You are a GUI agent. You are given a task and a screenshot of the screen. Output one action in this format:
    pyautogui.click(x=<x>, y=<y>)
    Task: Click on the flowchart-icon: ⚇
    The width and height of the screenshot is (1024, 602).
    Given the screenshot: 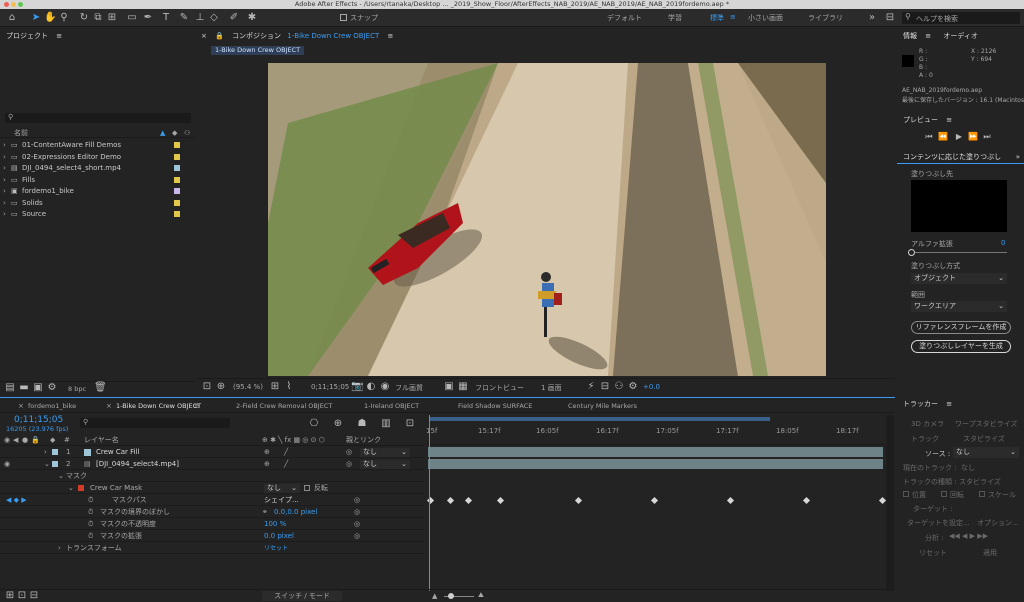 What is the action you would take?
    pyautogui.click(x=619, y=387)
    